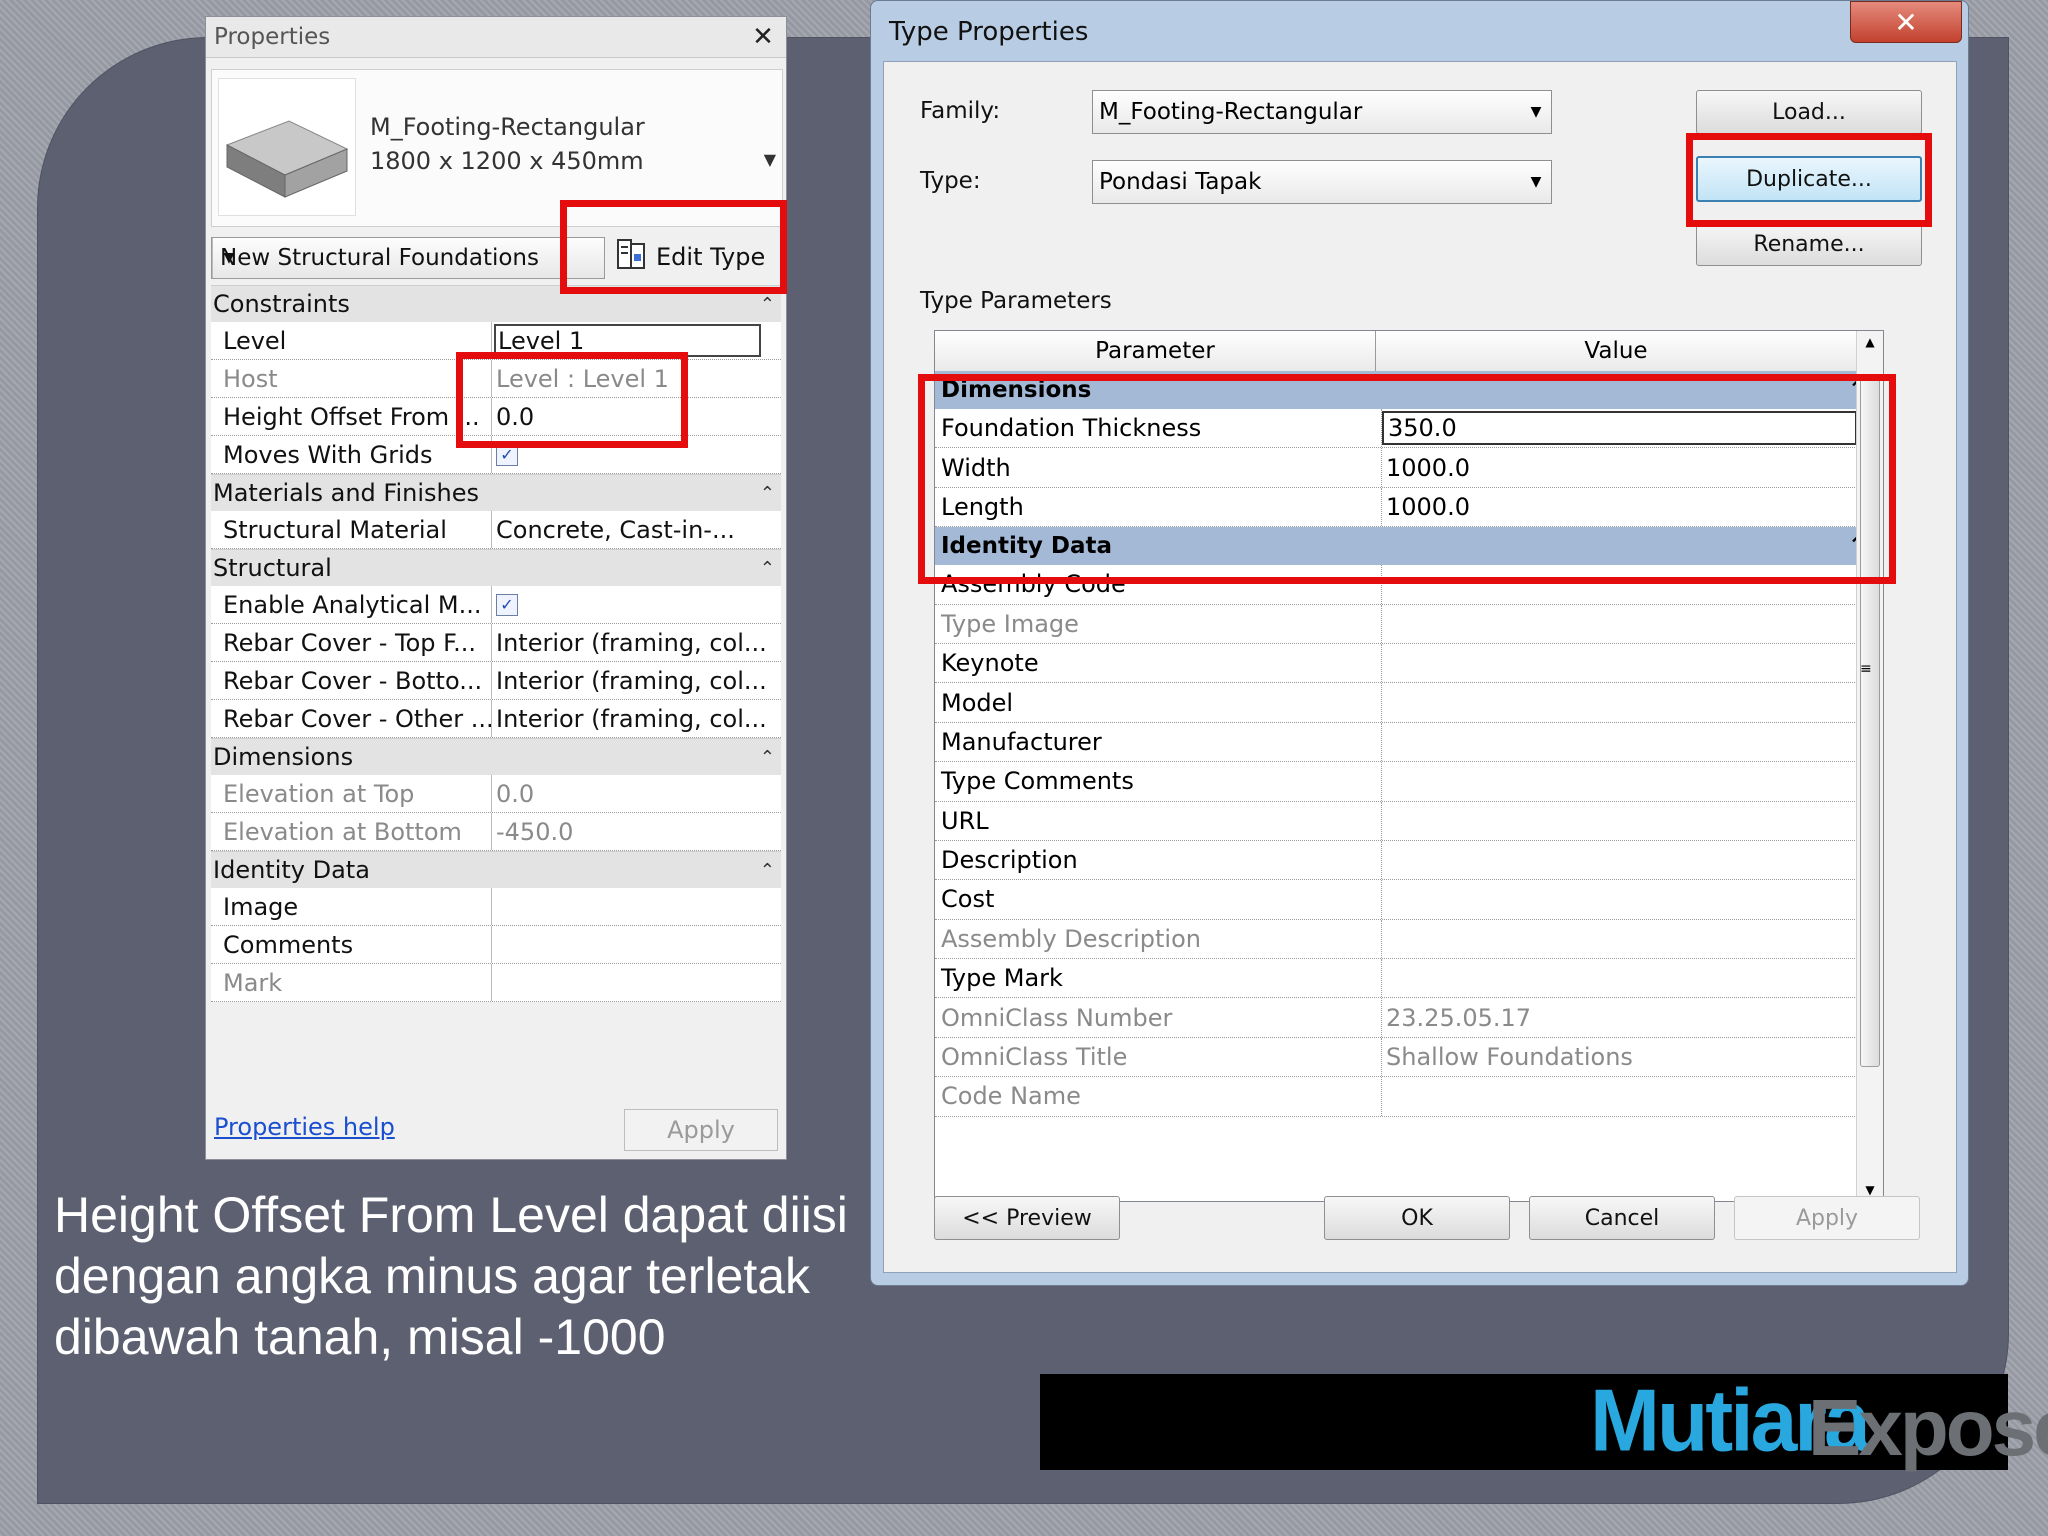 The height and width of the screenshot is (1536, 2048). Describe the element at coordinates (1158, 663) in the screenshot. I see `parameter-name: Keynote` at that location.